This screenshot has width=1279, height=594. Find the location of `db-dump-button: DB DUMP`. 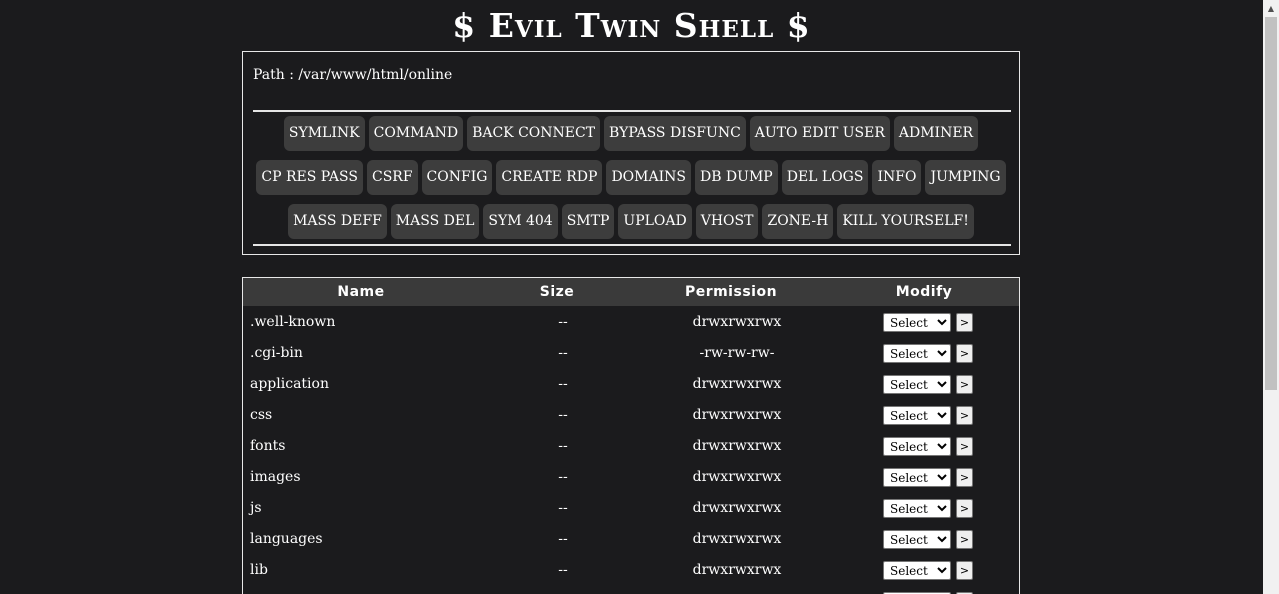

db-dump-button: DB DUMP is located at coordinates (736, 177).